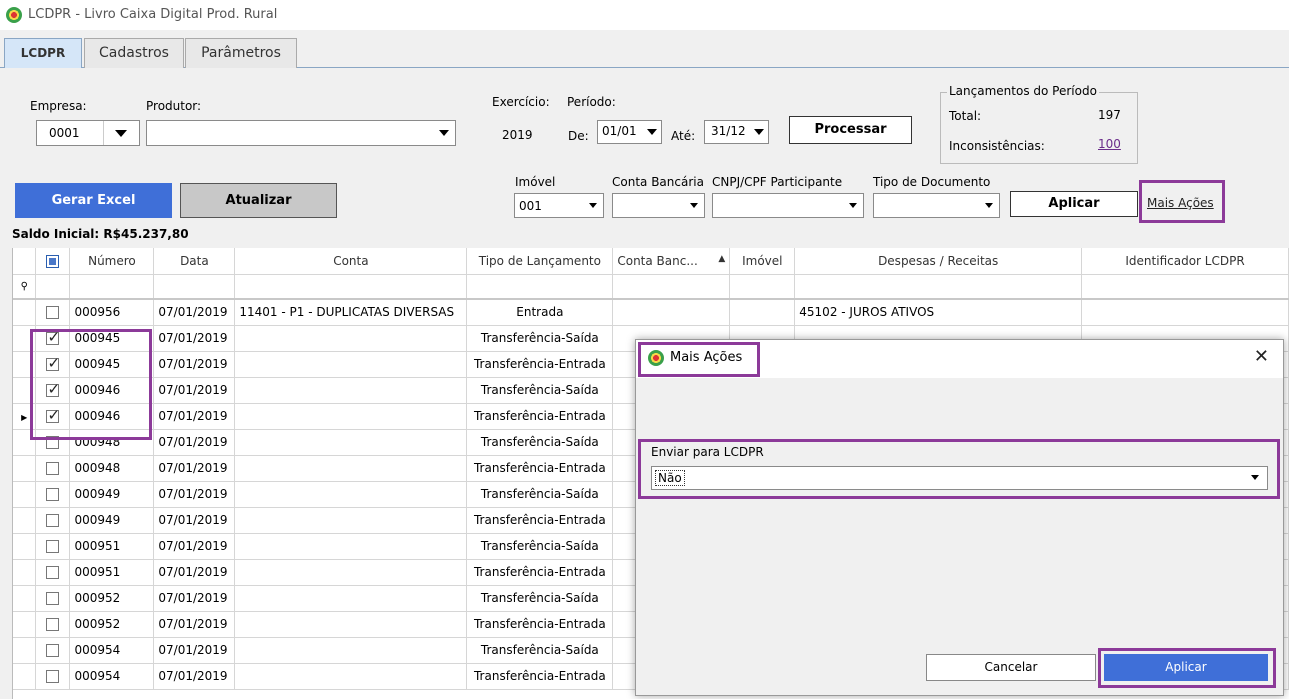 Image resolution: width=1289 pixels, height=699 pixels. I want to click on ate-select: 31/12, so click(736, 132).